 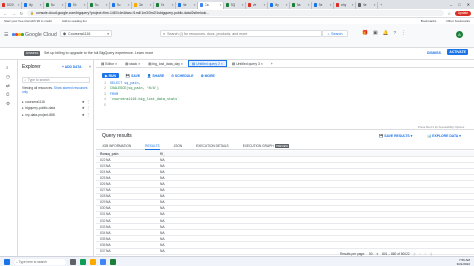 I want to click on maximize-icon: □, so click(x=459, y=4).